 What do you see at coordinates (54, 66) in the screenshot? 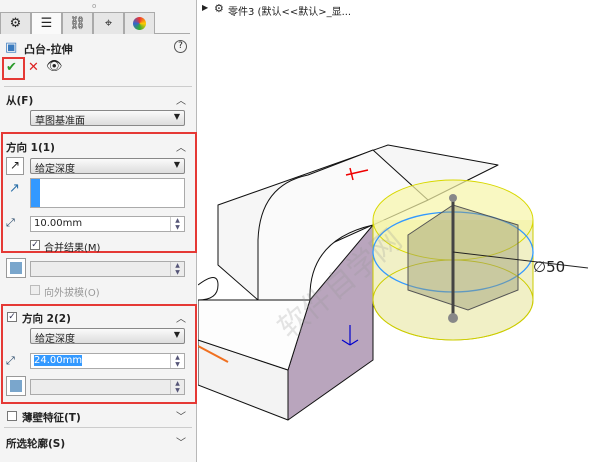
I see `preview-eye-icon: 👁` at bounding box center [54, 66].